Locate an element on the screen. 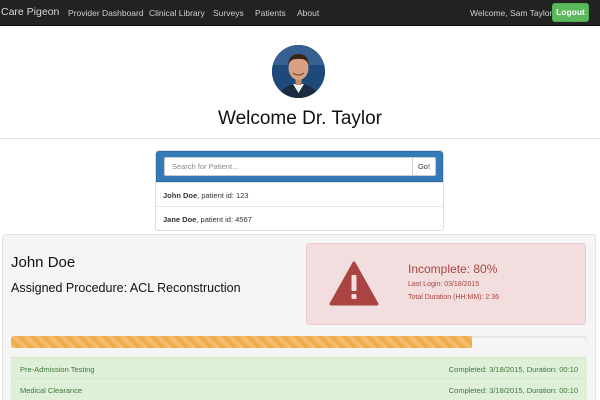 This screenshot has width=600, height=400. brand-link: Care Pigeon is located at coordinates (30, 12).